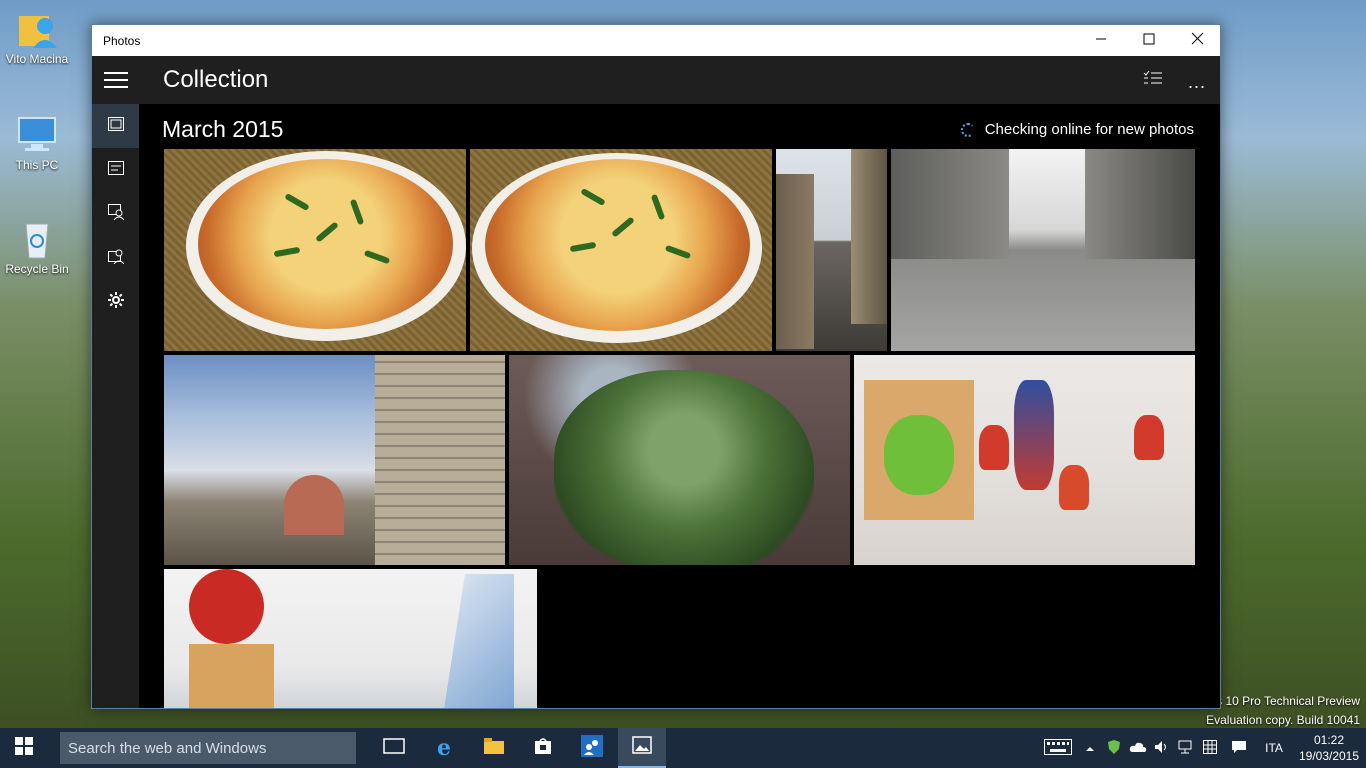 Image resolution: width=1366 pixels, height=768 pixels. I want to click on system-tray: ITA 01:22 19/03/2015, so click(1202, 748).